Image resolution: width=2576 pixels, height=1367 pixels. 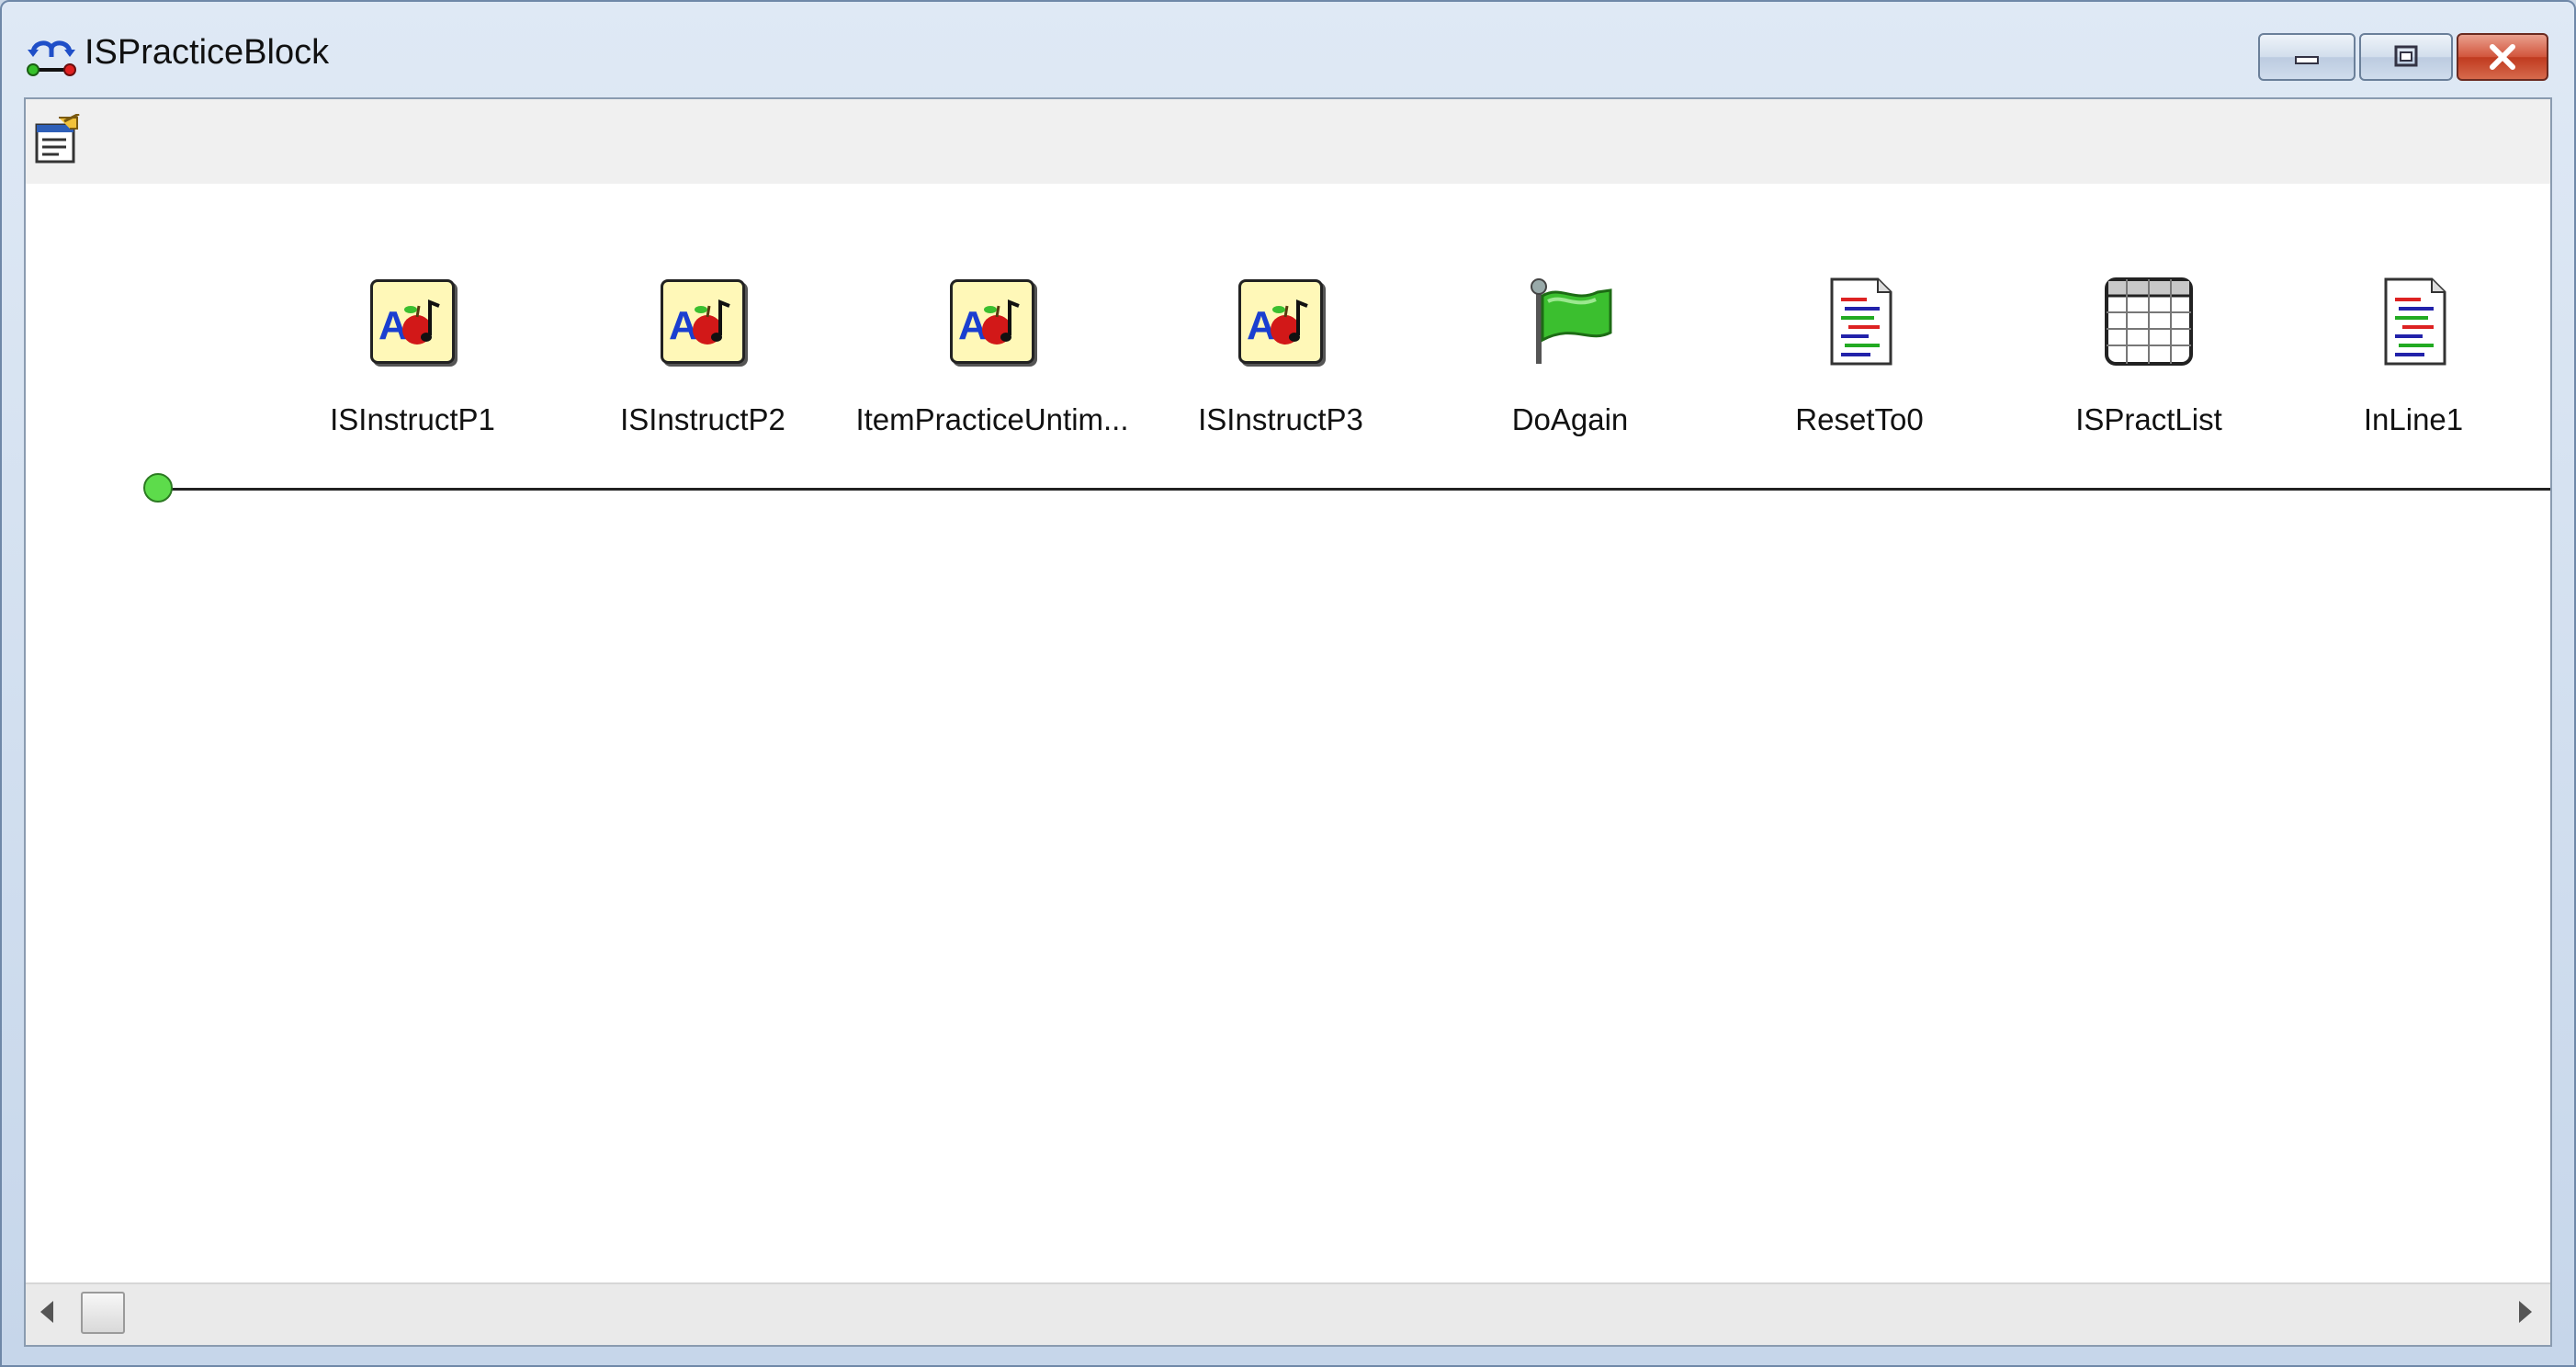 What do you see at coordinates (412, 419) in the screenshot?
I see `timeline-node-label: ISInstructP1` at bounding box center [412, 419].